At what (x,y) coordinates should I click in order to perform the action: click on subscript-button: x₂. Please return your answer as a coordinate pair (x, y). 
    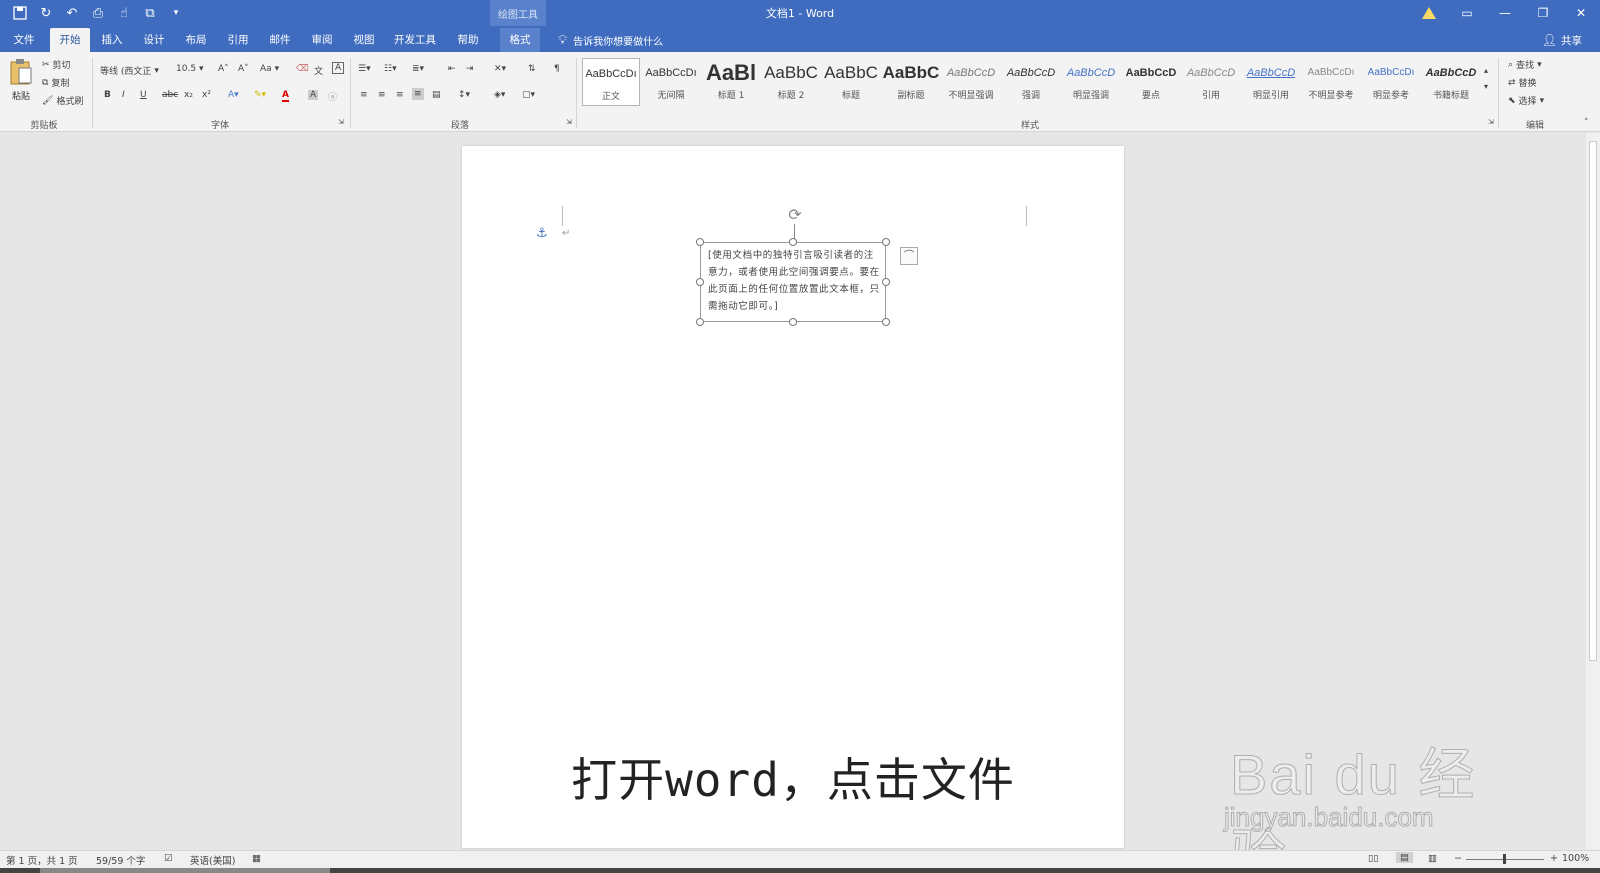
    Looking at the image, I should click on (188, 95).